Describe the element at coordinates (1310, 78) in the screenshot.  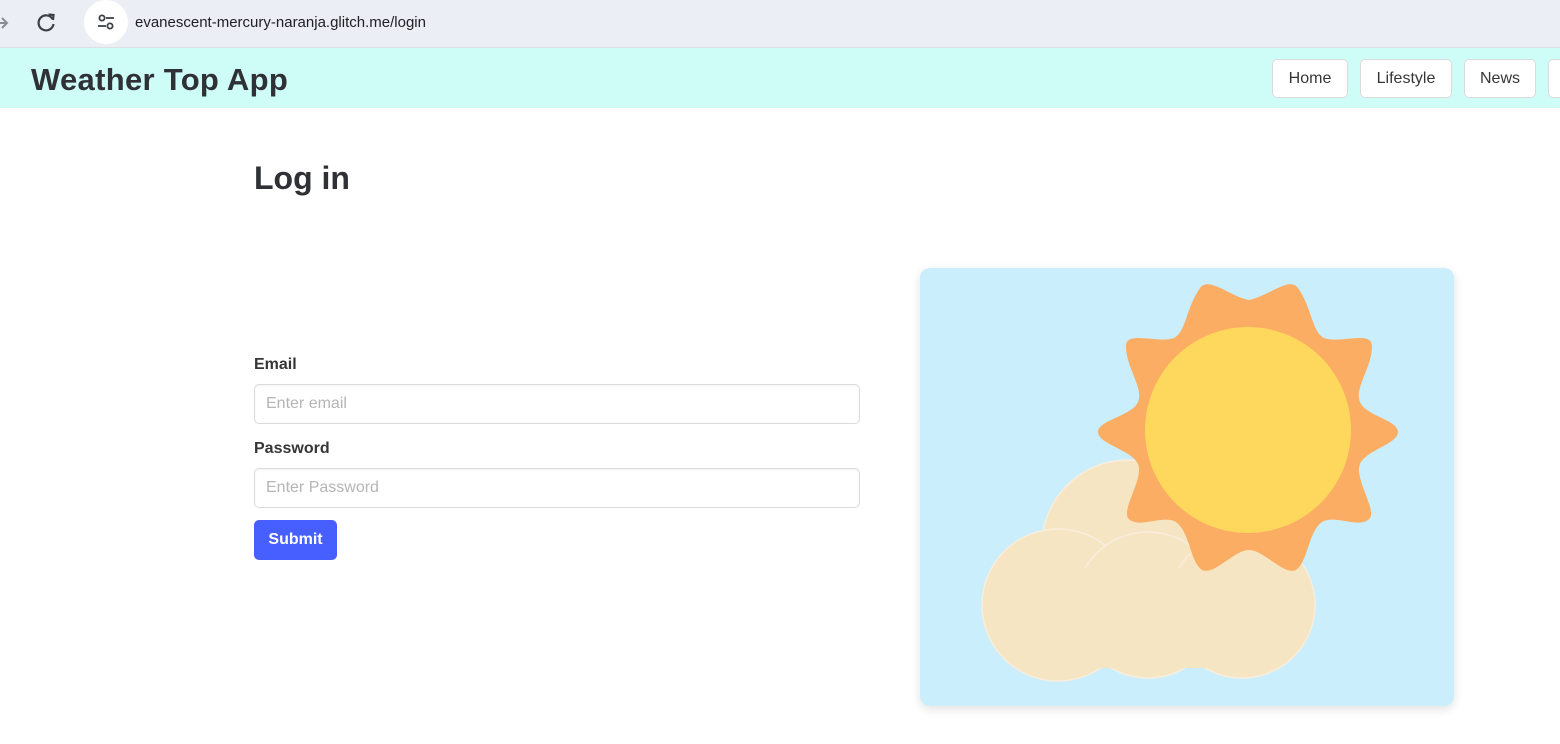
I see `nav-home-button: Home` at that location.